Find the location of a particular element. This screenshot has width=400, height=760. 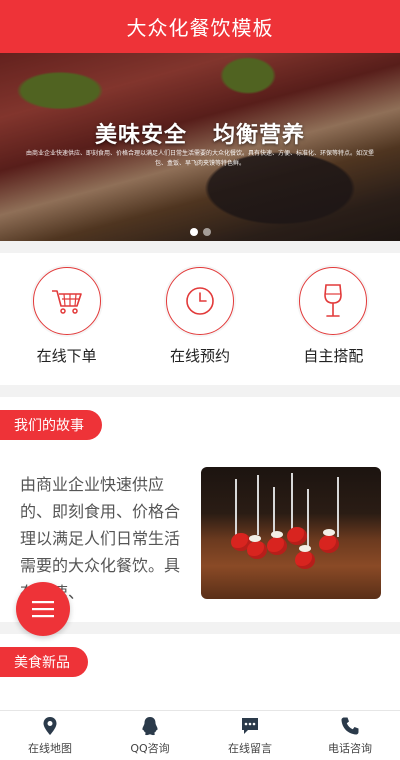

message-icon is located at coordinates (250, 726).